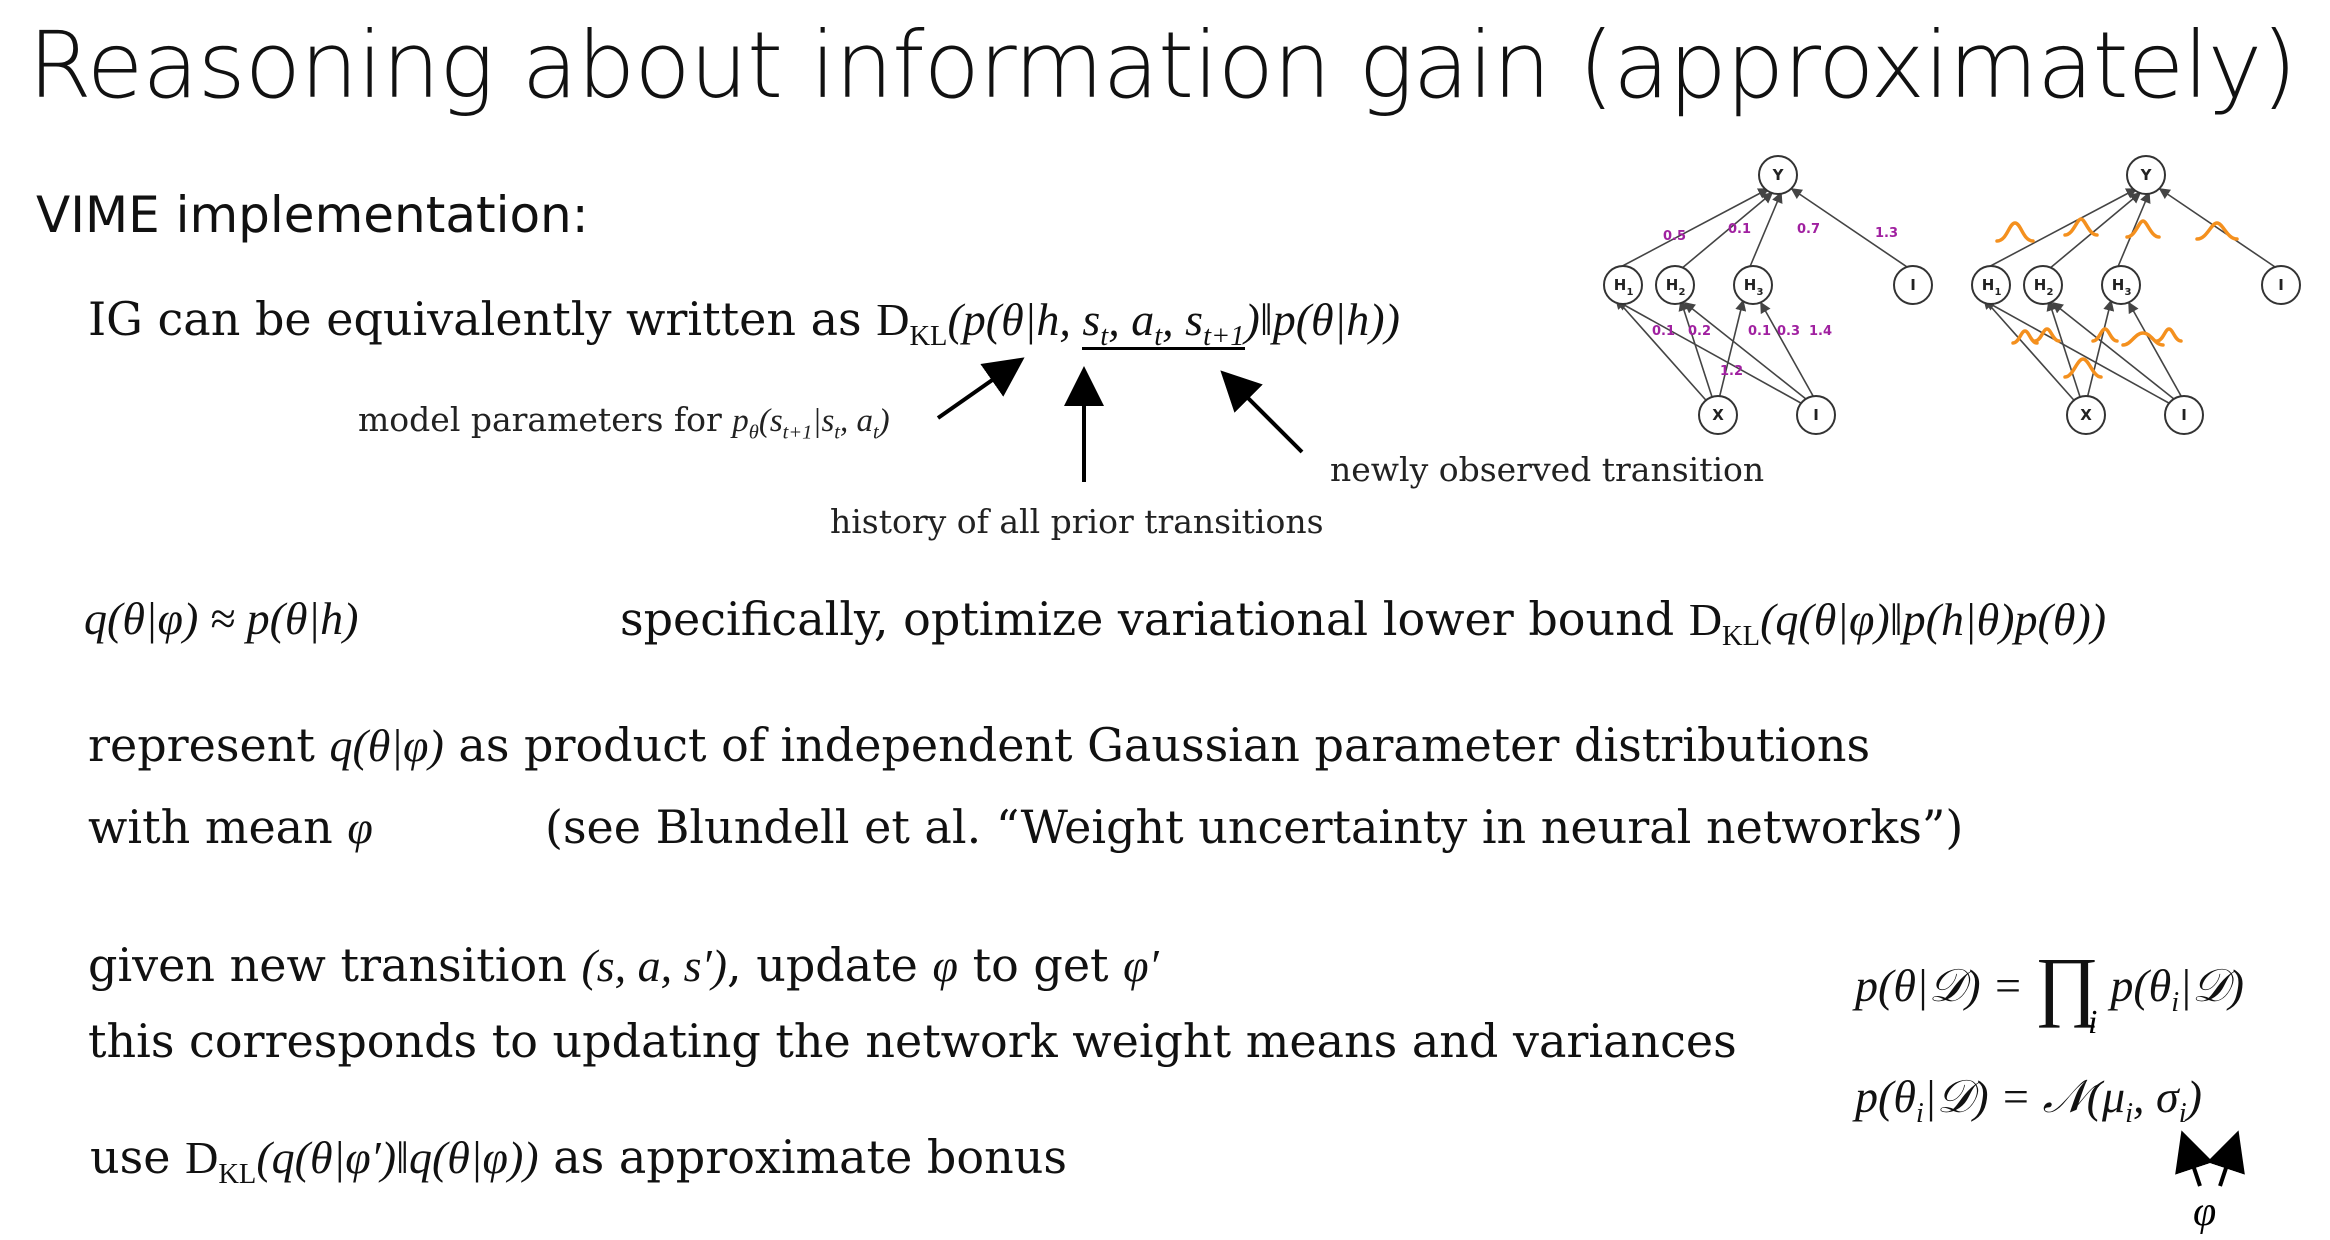 This screenshot has height=1240, width=2330. What do you see at coordinates (230, 827) in the screenshot?
I see `represent-line-2: with mean φ` at bounding box center [230, 827].